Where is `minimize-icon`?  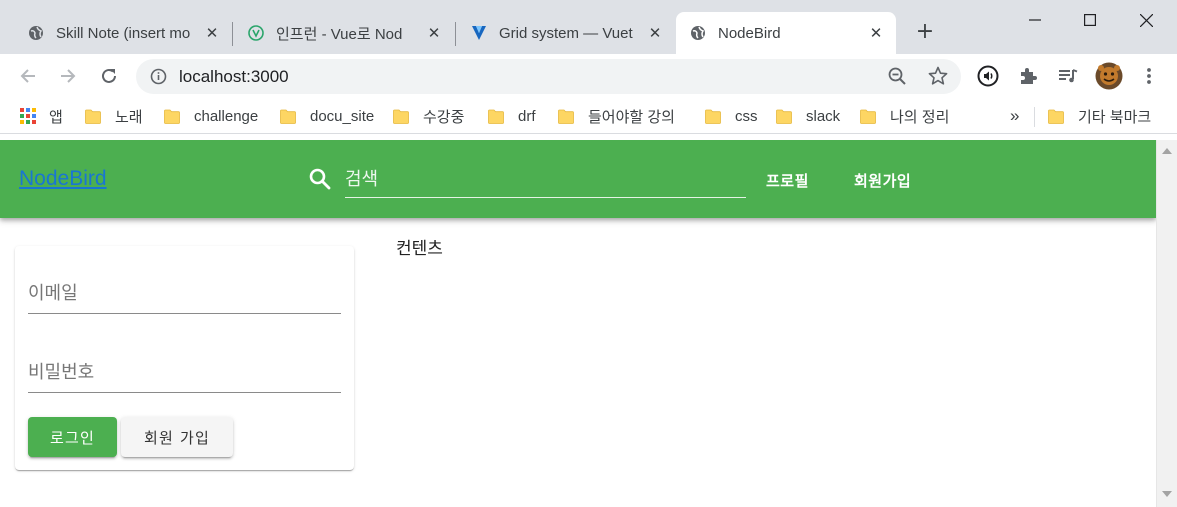
minimize-icon is located at coordinates (1035, 20).